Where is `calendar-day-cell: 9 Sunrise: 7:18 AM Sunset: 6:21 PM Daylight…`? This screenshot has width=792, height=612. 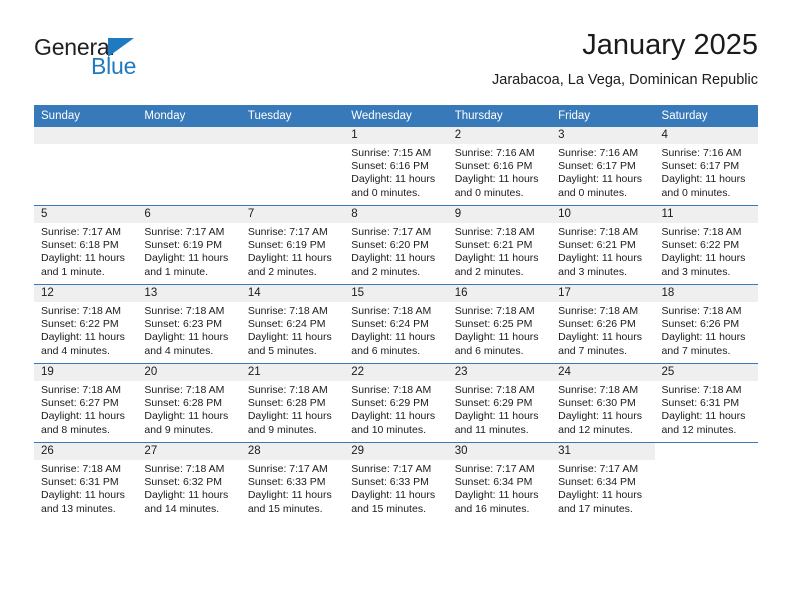 calendar-day-cell: 9 Sunrise: 7:18 AM Sunset: 6:21 PM Daylight… is located at coordinates (499, 245).